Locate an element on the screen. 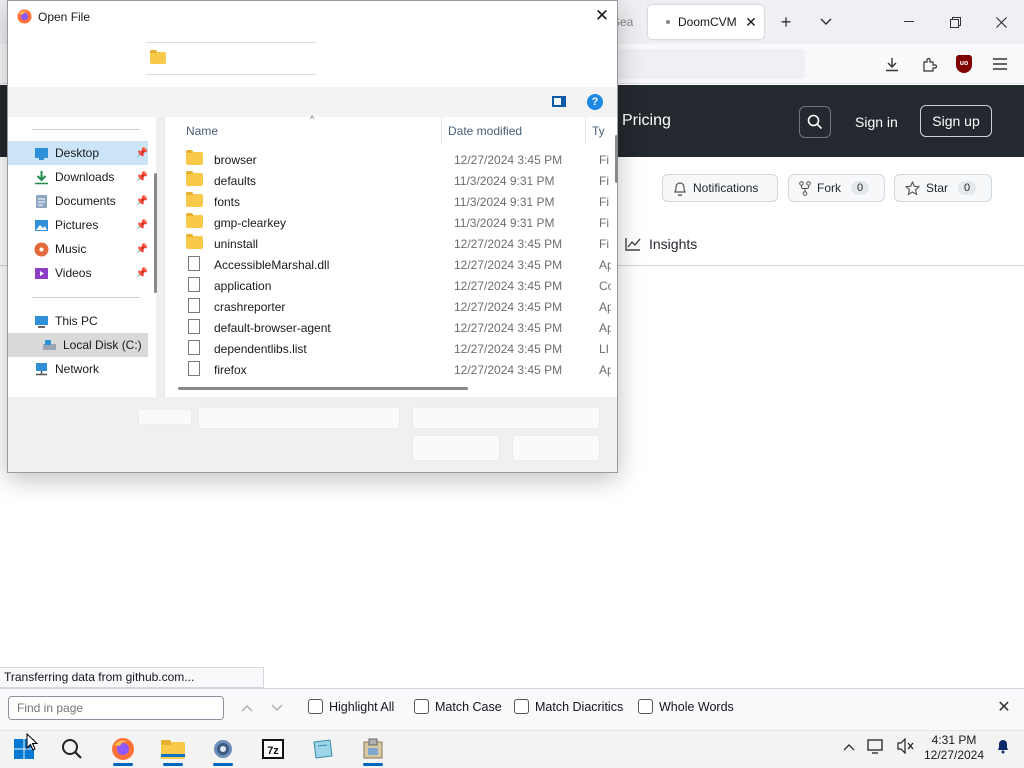  firefox-icon is located at coordinates (123, 749).